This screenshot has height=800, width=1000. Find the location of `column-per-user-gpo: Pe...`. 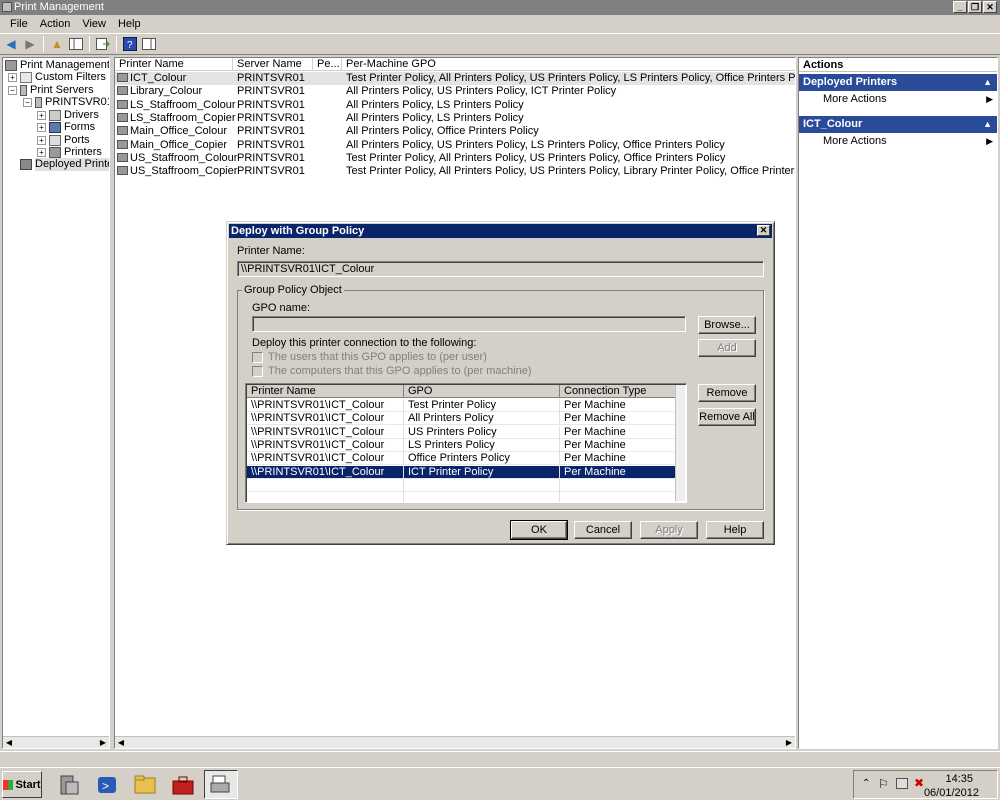

column-per-user-gpo: Pe... is located at coordinates (327, 64).